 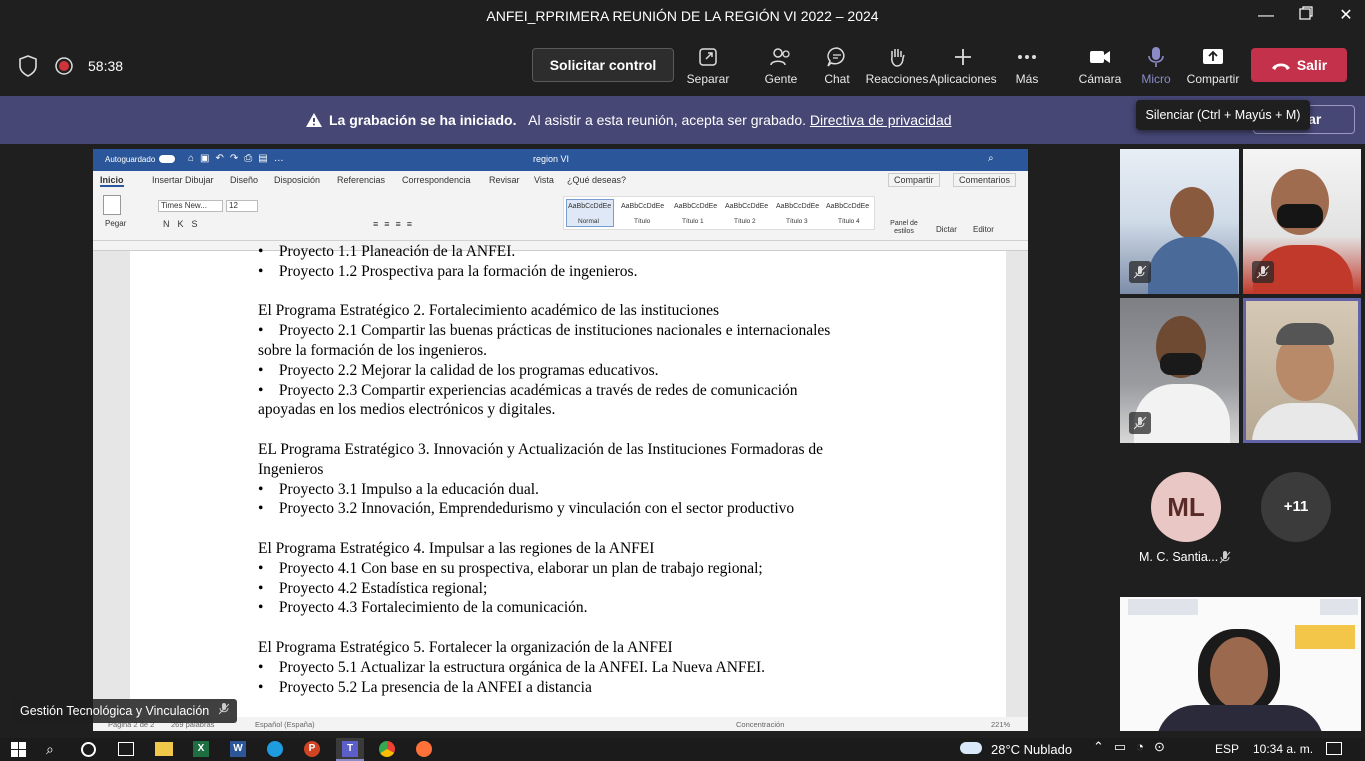 What do you see at coordinates (551, 159) in the screenshot?
I see `document-title: region VI` at bounding box center [551, 159].